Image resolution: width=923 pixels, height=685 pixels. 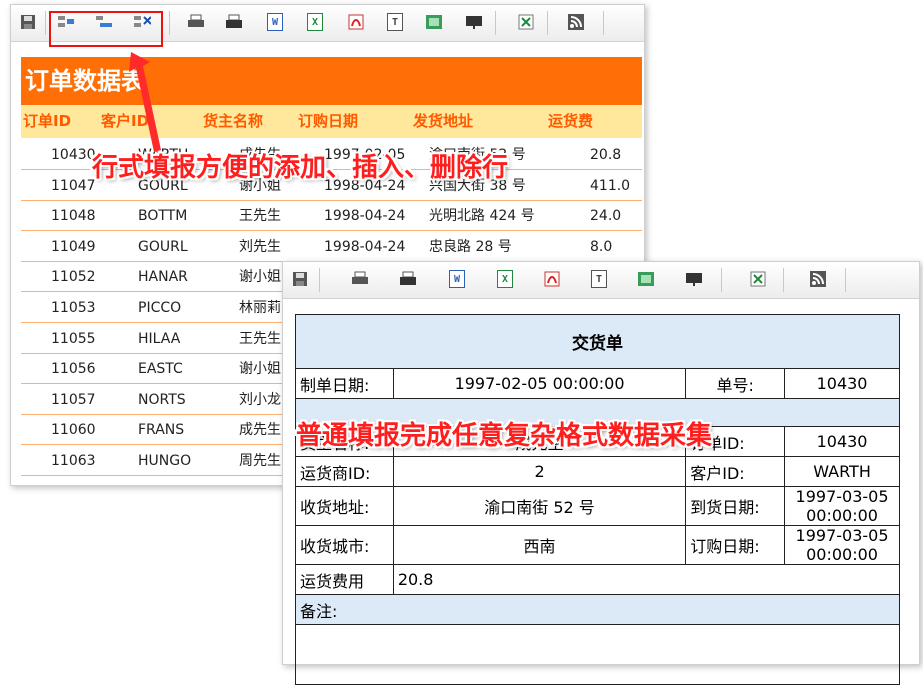 I want to click on table-cell: GOURL, so click(x=163, y=247).